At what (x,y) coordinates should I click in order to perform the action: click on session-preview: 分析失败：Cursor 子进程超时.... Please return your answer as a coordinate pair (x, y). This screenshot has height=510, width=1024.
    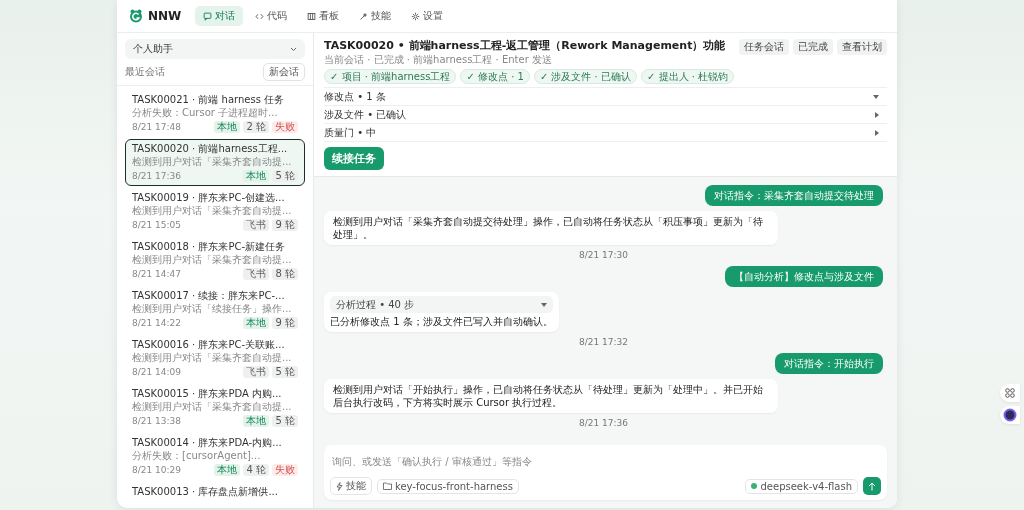
    Looking at the image, I should click on (205, 113).